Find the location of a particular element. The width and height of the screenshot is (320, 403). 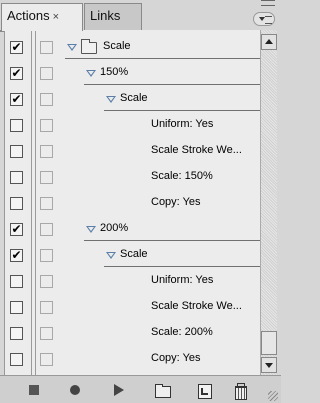

action-row: ✔ 200% is located at coordinates (132, 229).